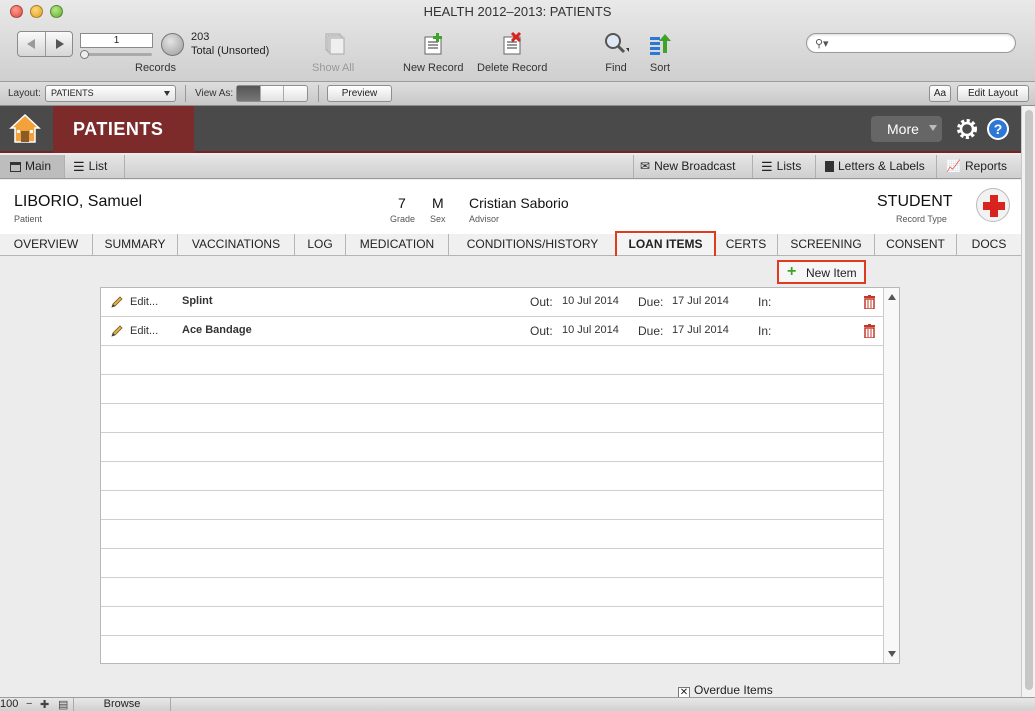  I want to click on mode-indicator: Browse, so click(122, 704).